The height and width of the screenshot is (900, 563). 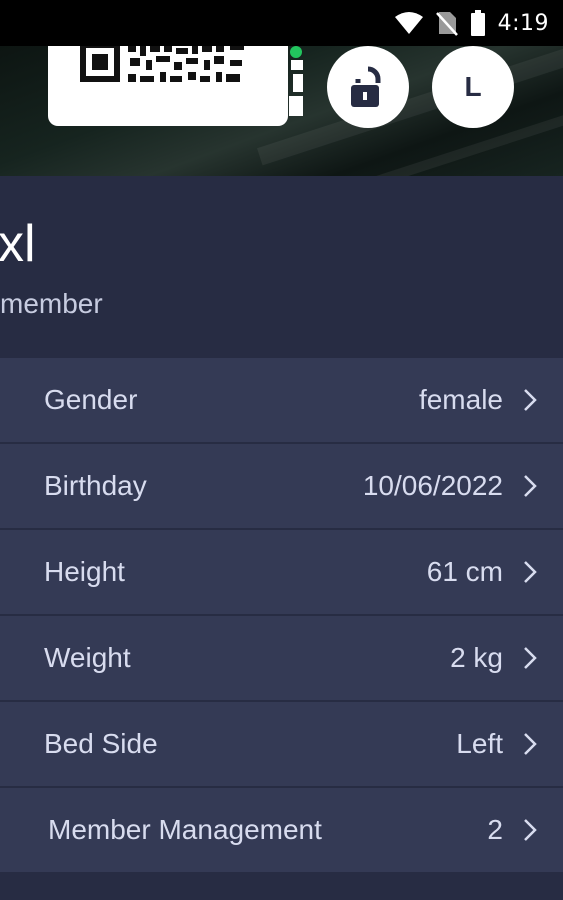 I want to click on lock-button, so click(x=368, y=87).